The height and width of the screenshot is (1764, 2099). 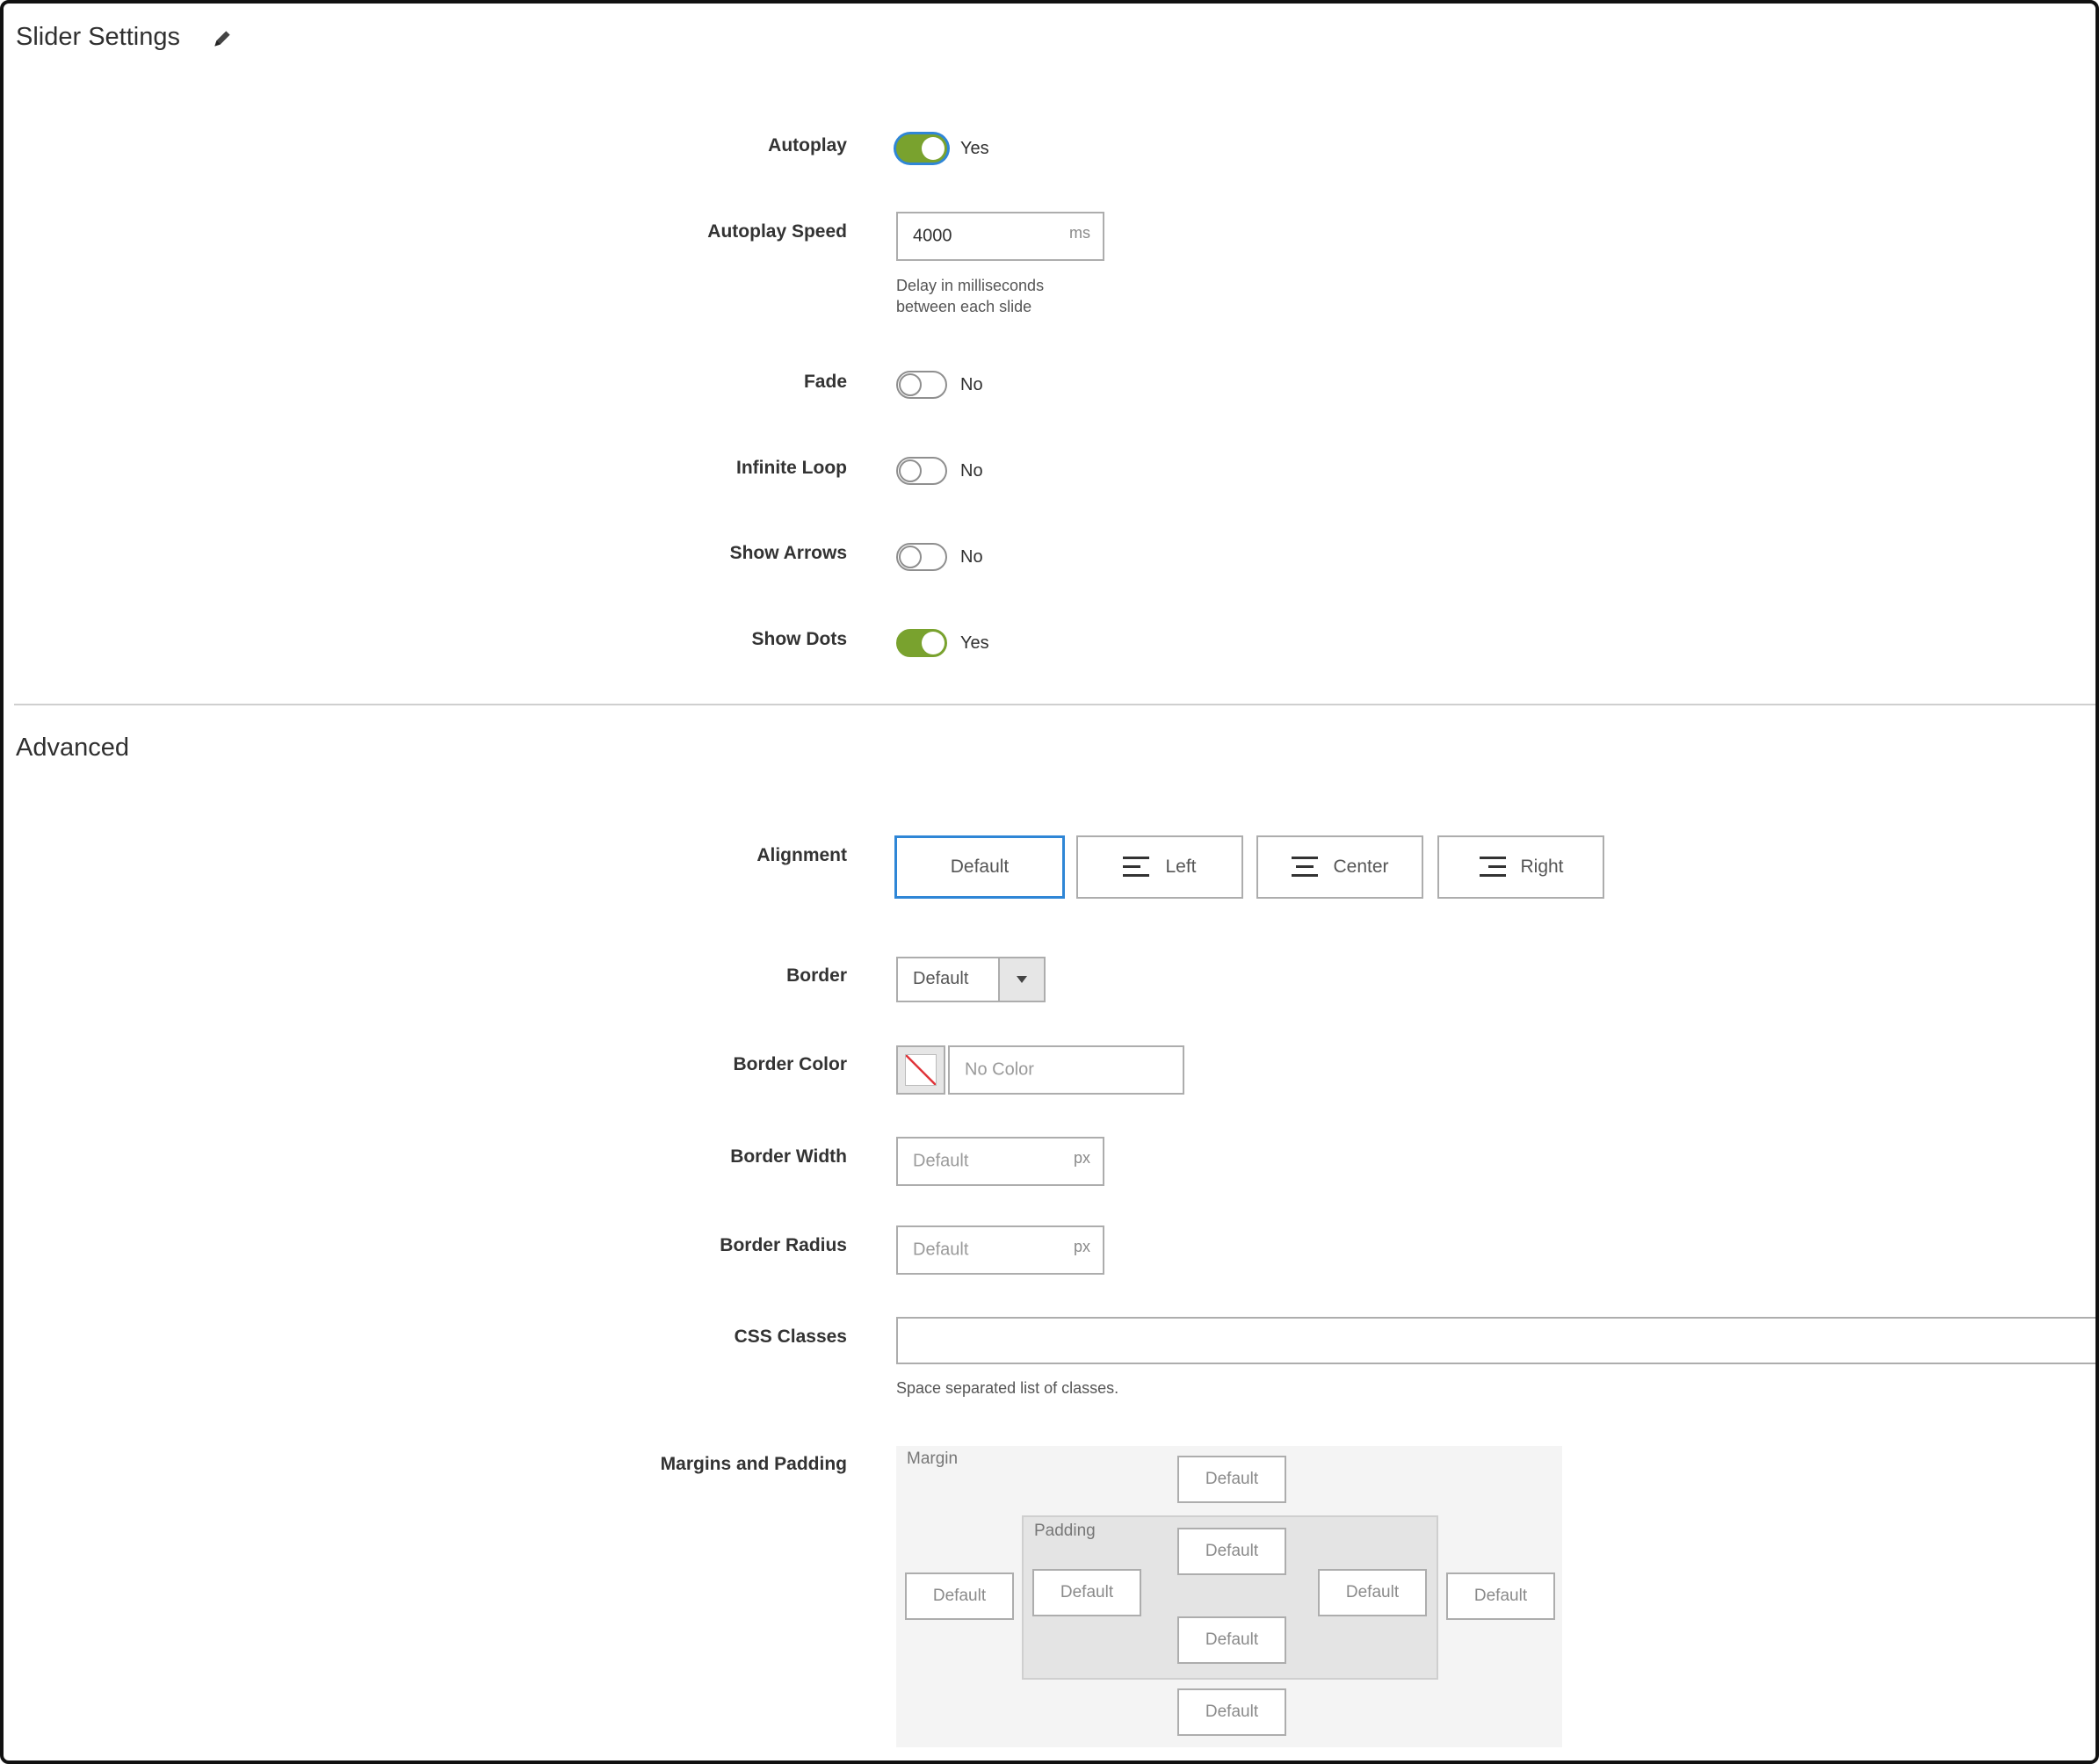 I want to click on alignment-default-button: Default, so click(x=979, y=867).